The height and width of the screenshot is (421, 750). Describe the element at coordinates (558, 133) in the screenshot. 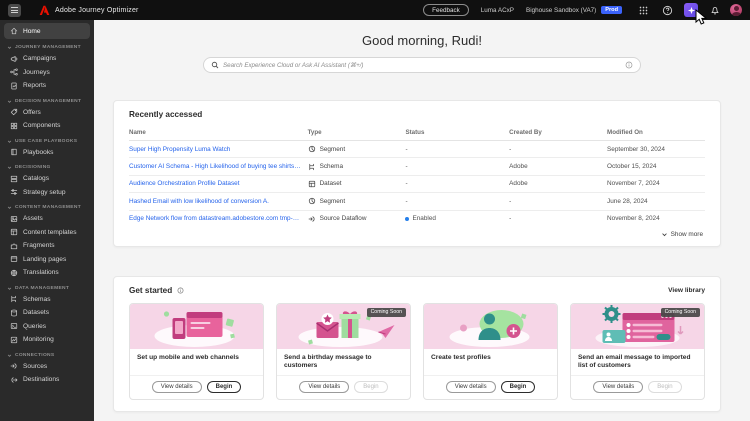

I see `column-header-created-by: Created By` at that location.